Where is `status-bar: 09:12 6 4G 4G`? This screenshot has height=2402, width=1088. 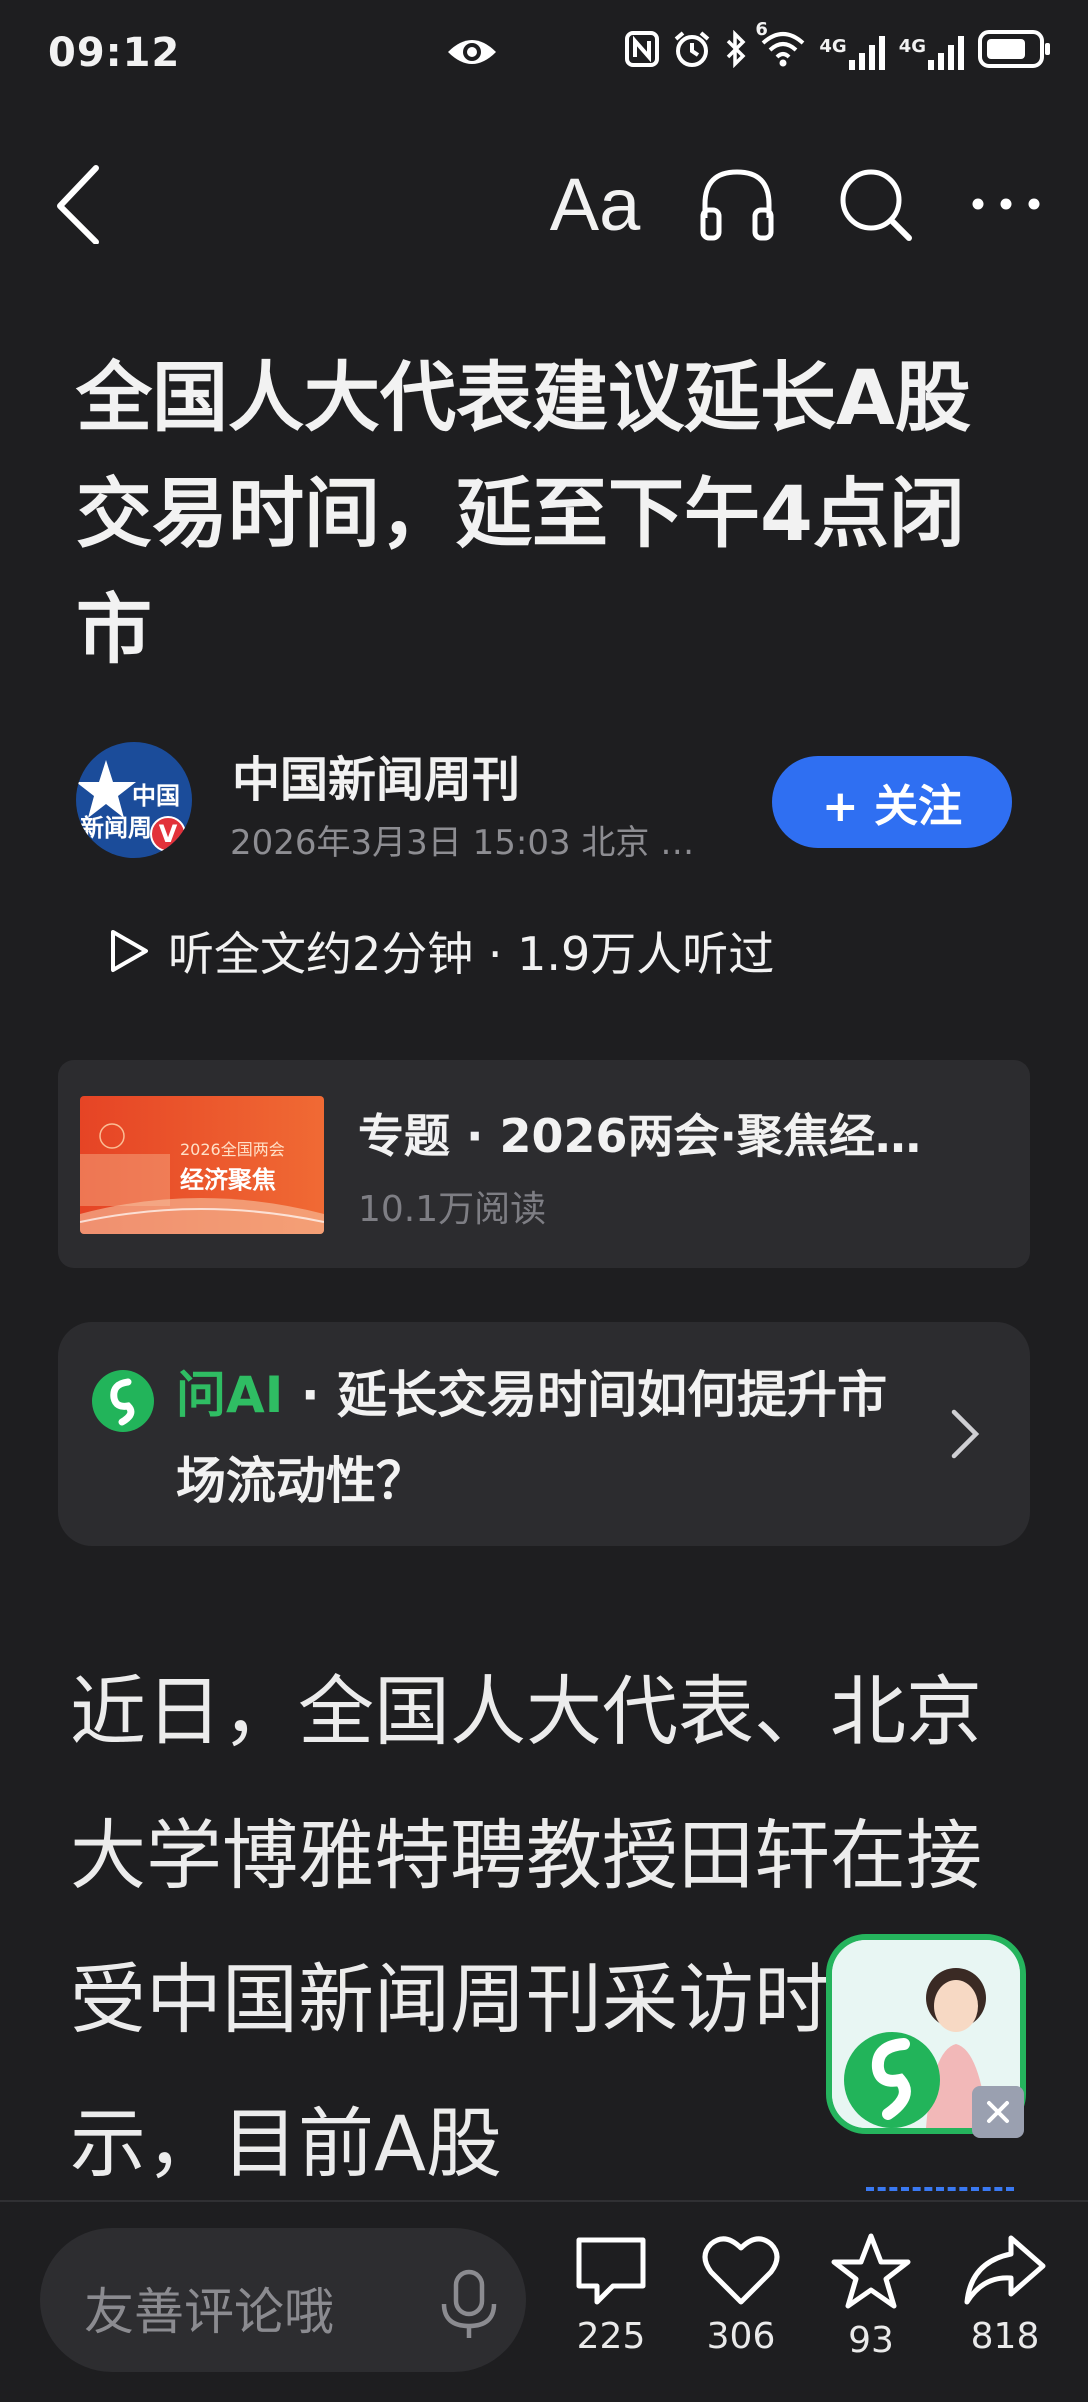
status-bar: 09:12 6 4G 4G is located at coordinates (544, 55).